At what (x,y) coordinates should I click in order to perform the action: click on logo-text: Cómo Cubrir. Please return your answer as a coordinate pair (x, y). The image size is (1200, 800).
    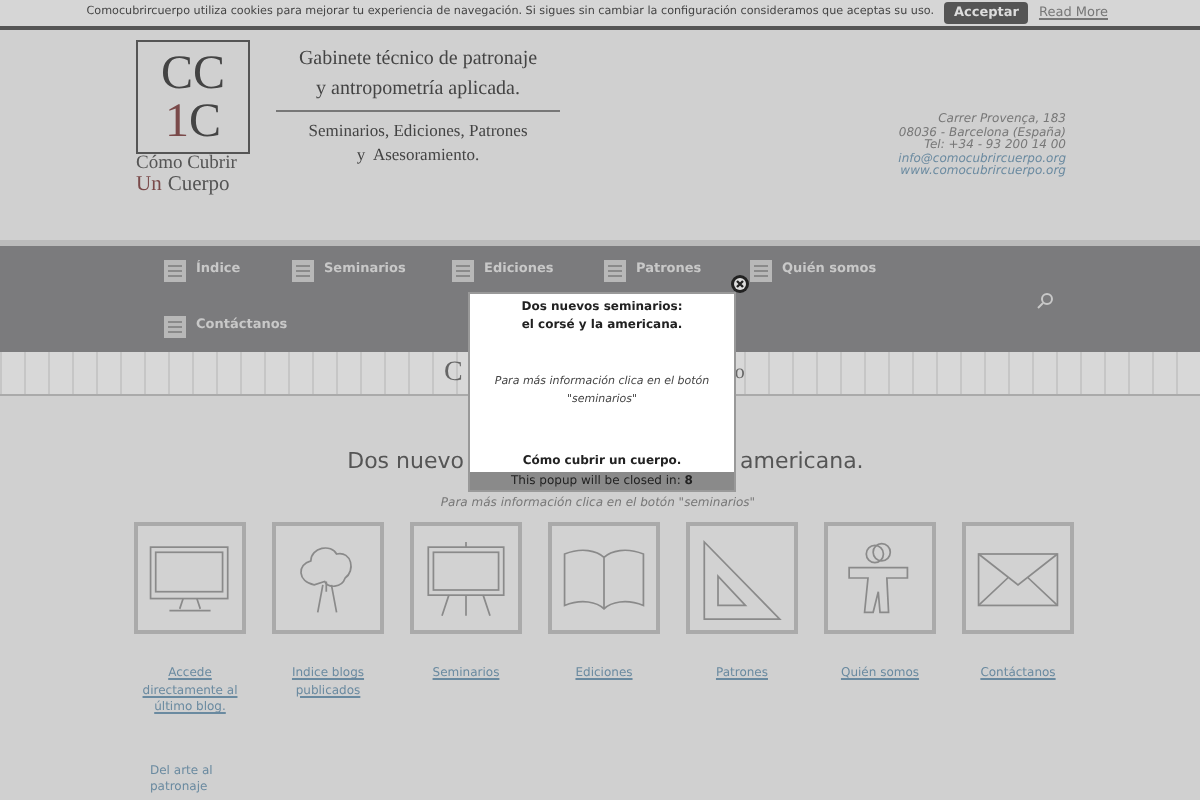
    Looking at the image, I should click on (186, 164).